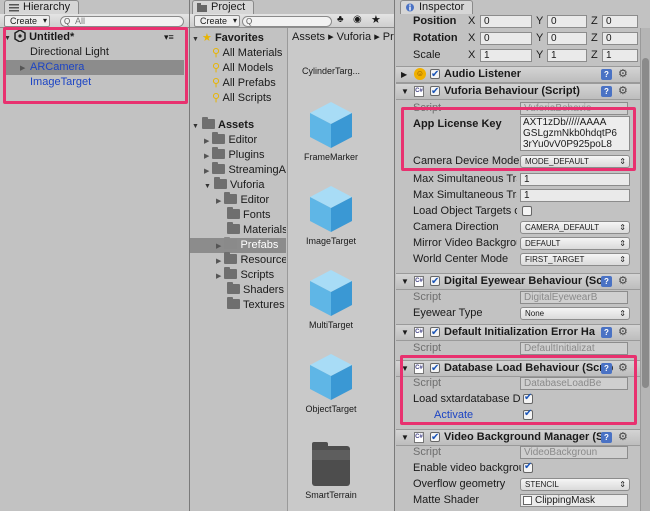 The height and width of the screenshot is (511, 650). What do you see at coordinates (404, 74) in the screenshot?
I see `collapse-arrow-icon: ▶` at bounding box center [404, 74].